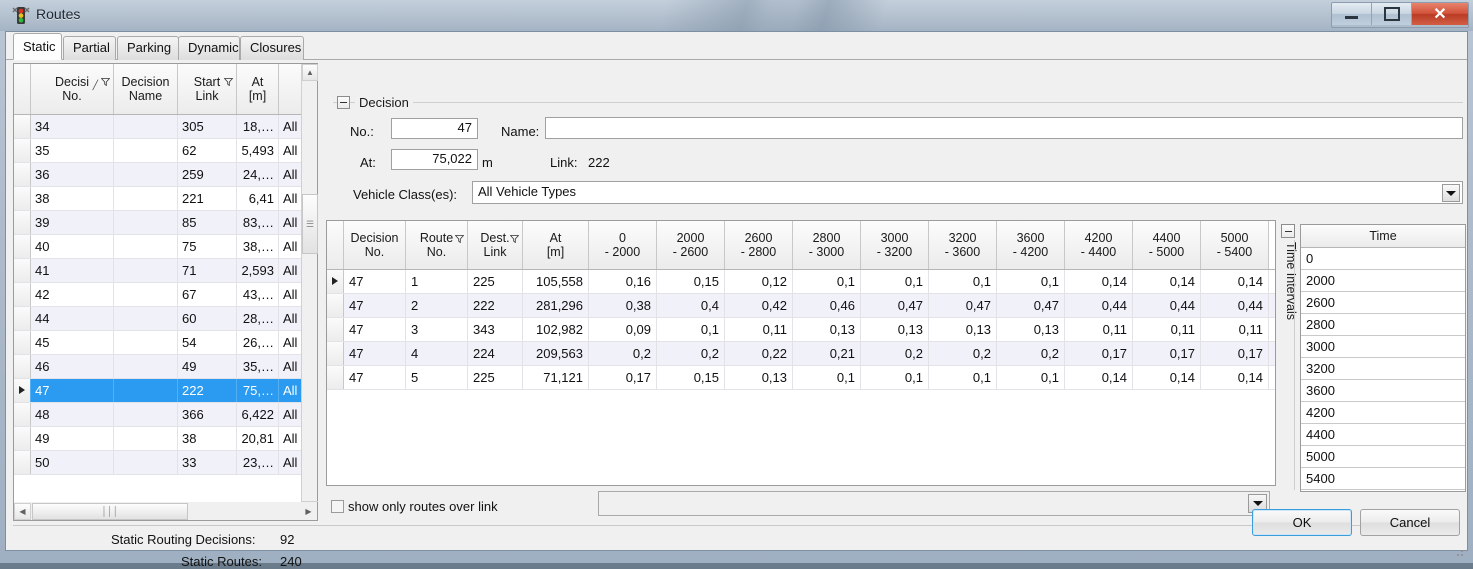 This screenshot has width=1473, height=569. What do you see at coordinates (72, 126) in the screenshot?
I see `cell-no: 34` at bounding box center [72, 126].